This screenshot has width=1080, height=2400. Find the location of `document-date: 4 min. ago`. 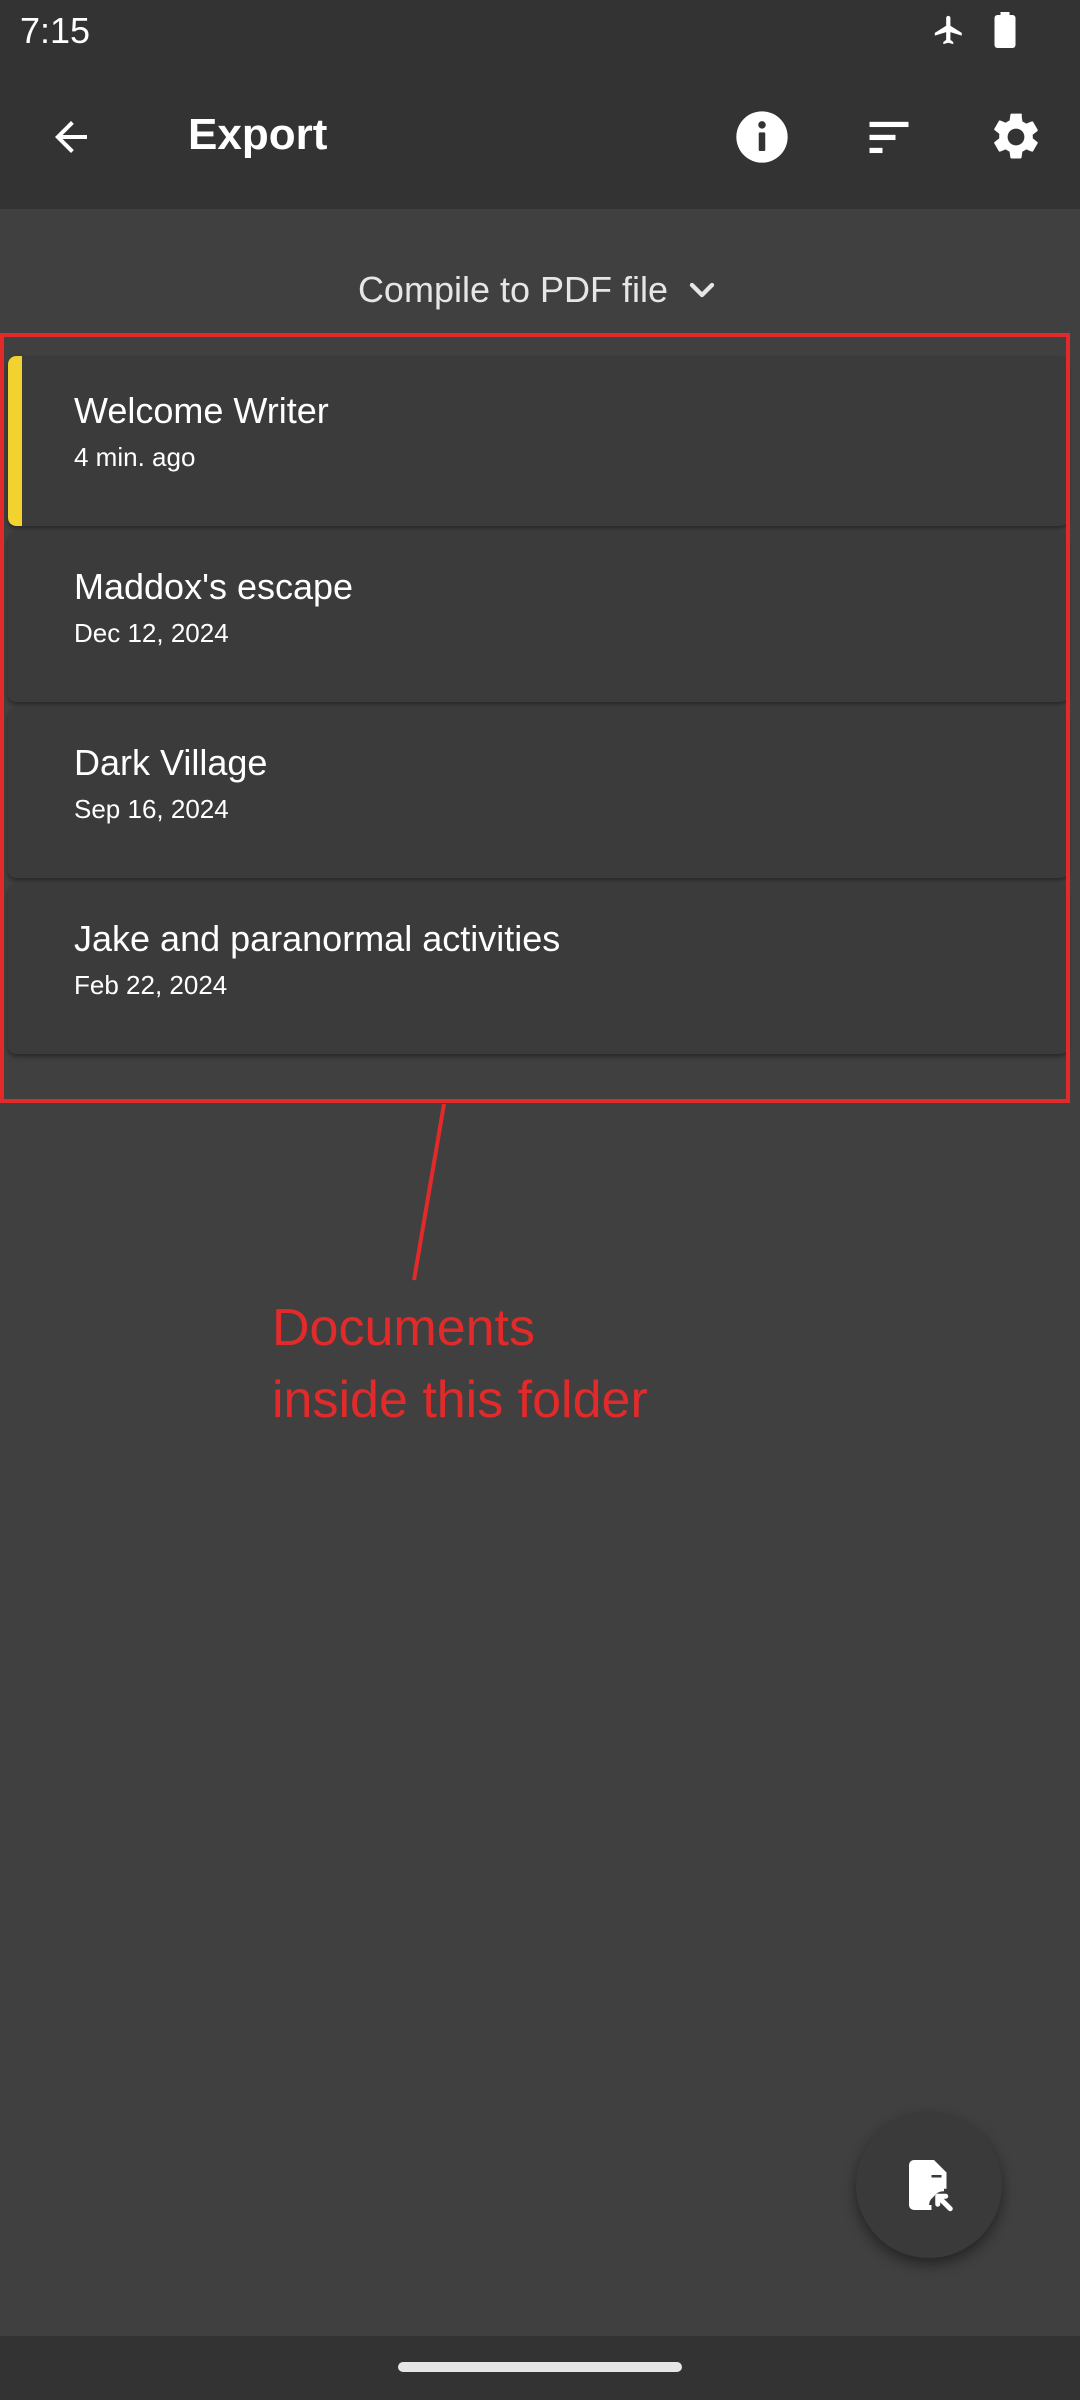

document-date: 4 min. ago is located at coordinates (135, 457).